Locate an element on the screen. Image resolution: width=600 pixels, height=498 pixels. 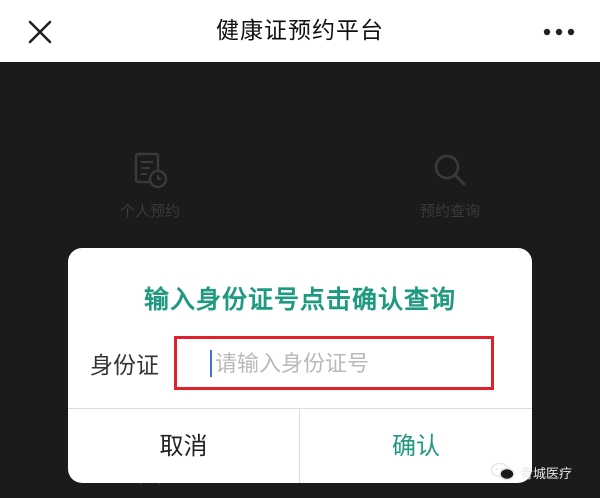
text-caret is located at coordinates (211, 363).